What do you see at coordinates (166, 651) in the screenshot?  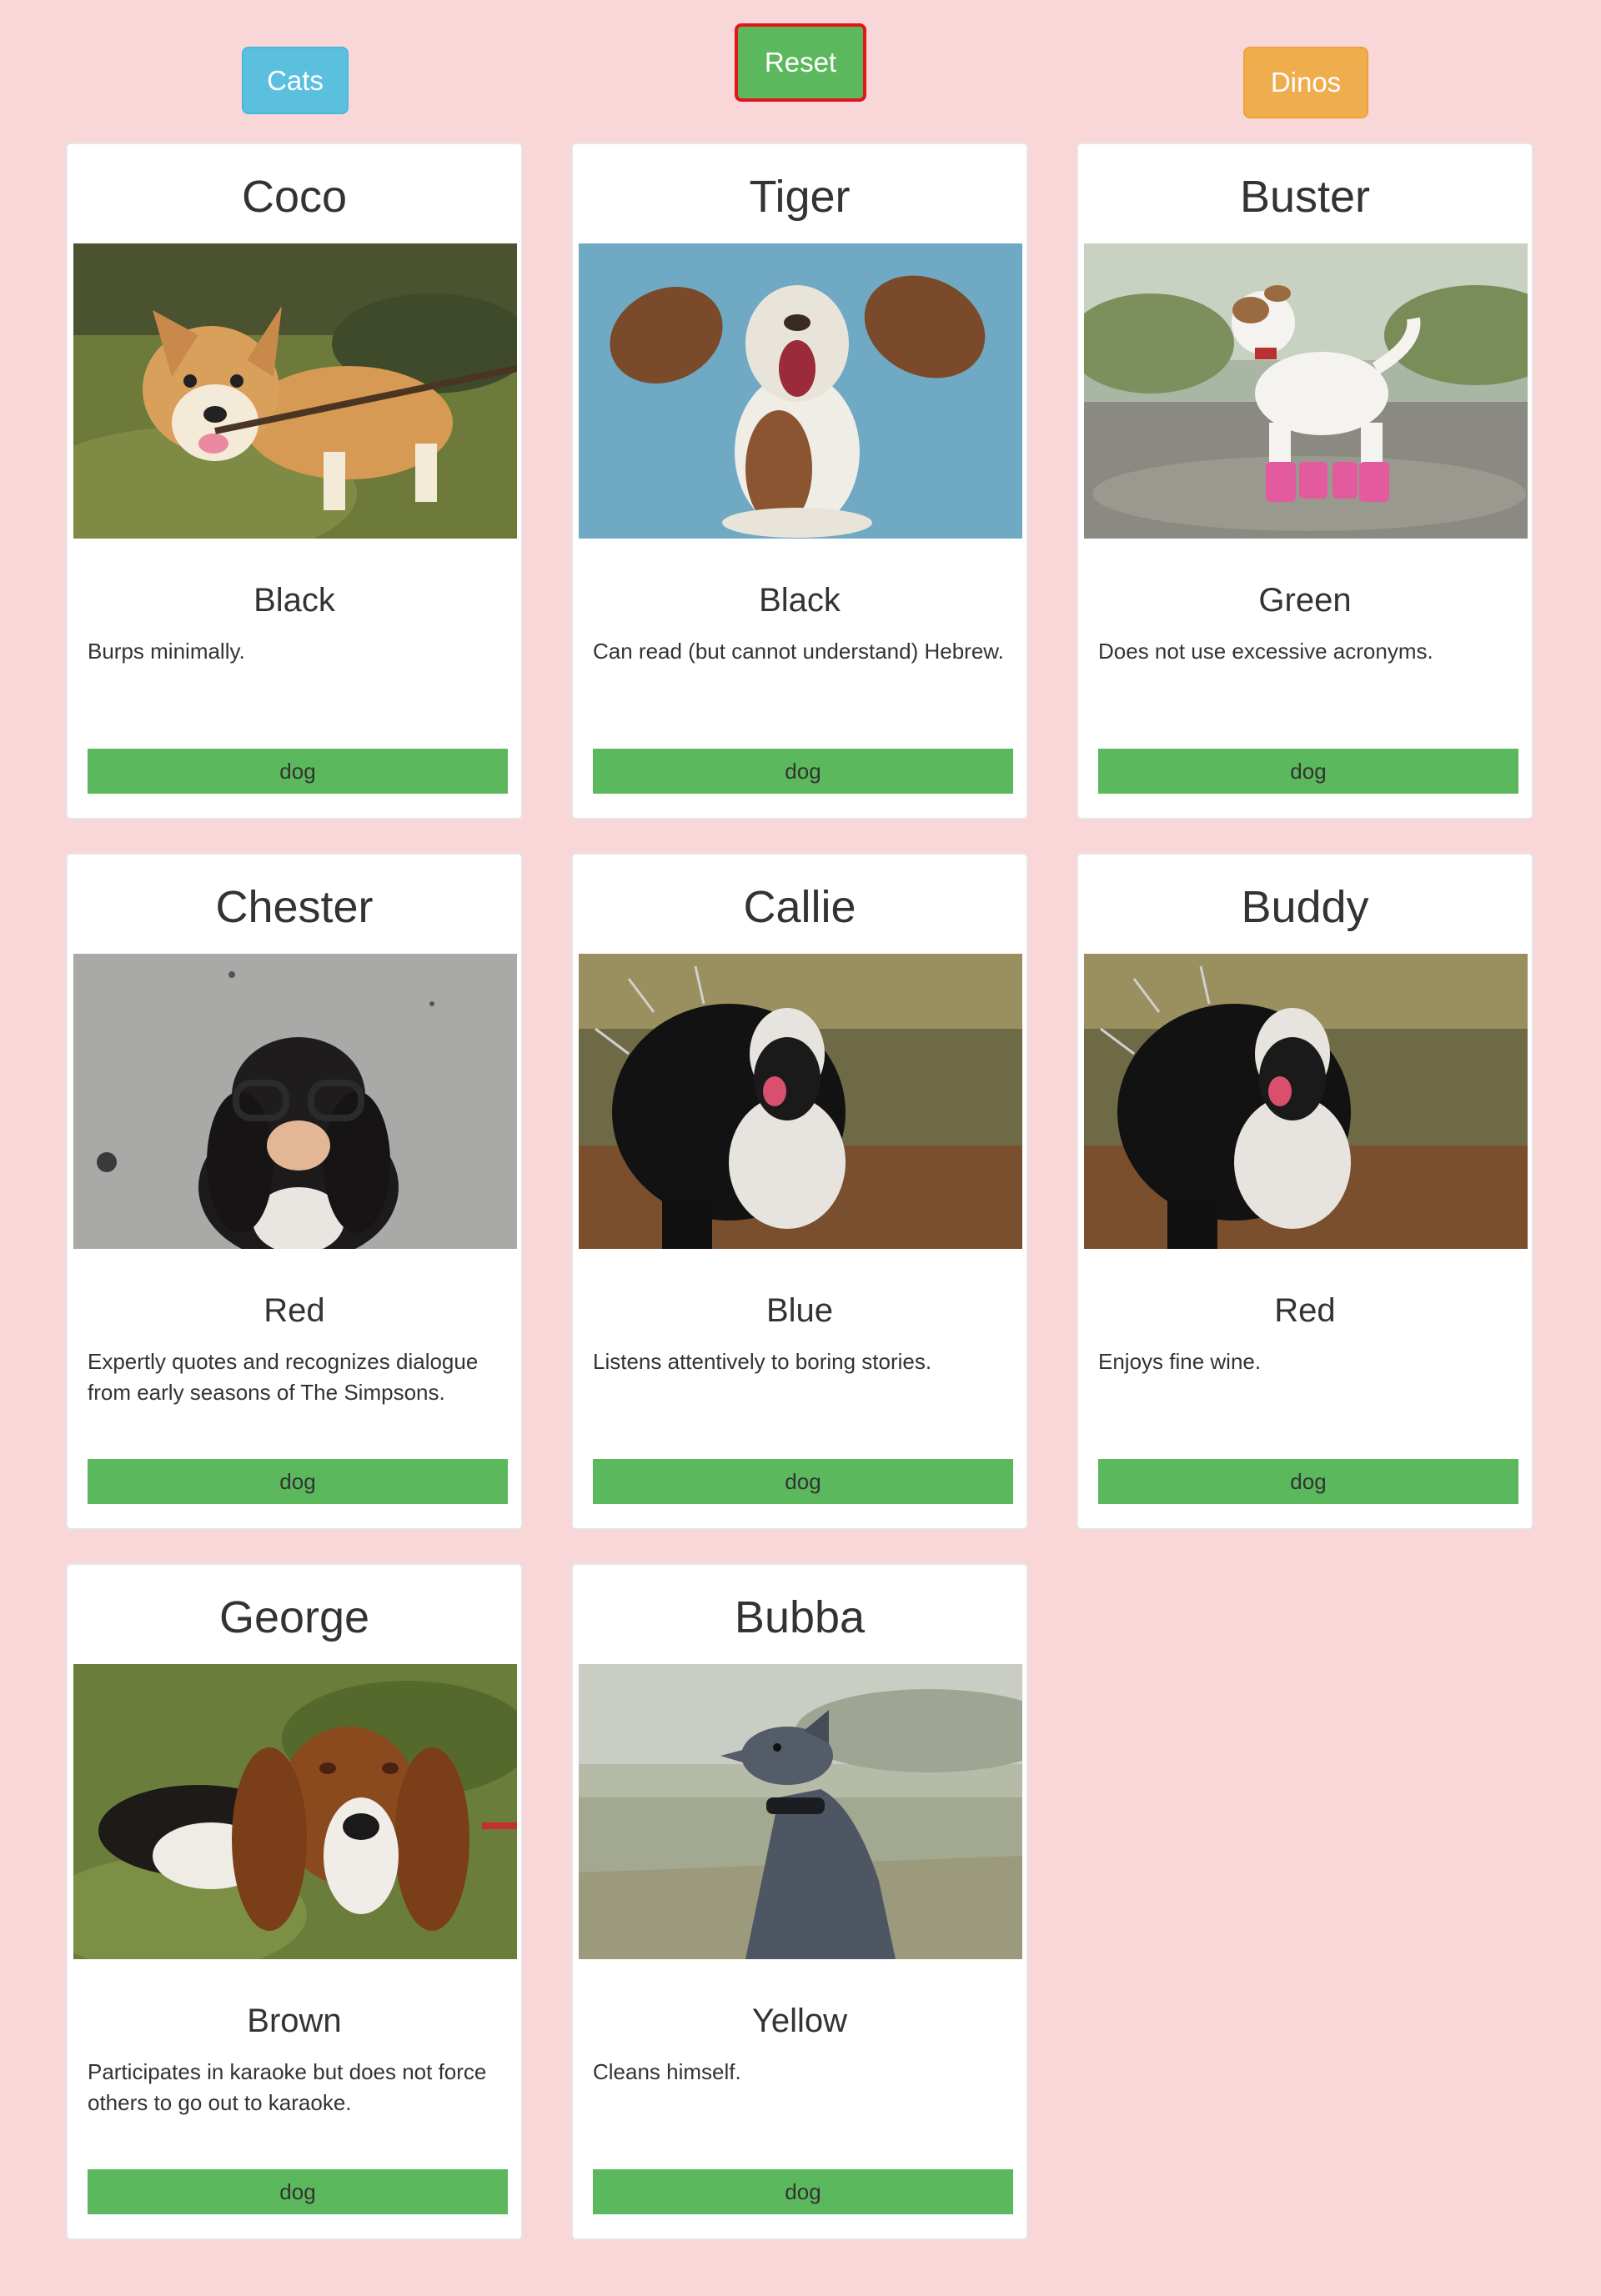 I see `pet-description: Burps minimally.` at bounding box center [166, 651].